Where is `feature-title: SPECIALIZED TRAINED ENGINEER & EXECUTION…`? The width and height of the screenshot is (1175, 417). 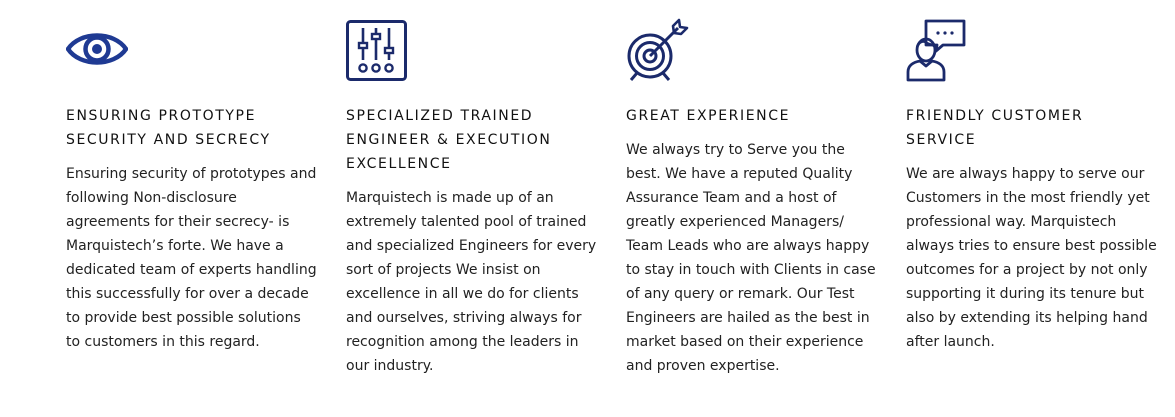 feature-title: SPECIALIZED TRAINED ENGINEER & EXECUTION… is located at coordinates (449, 140).